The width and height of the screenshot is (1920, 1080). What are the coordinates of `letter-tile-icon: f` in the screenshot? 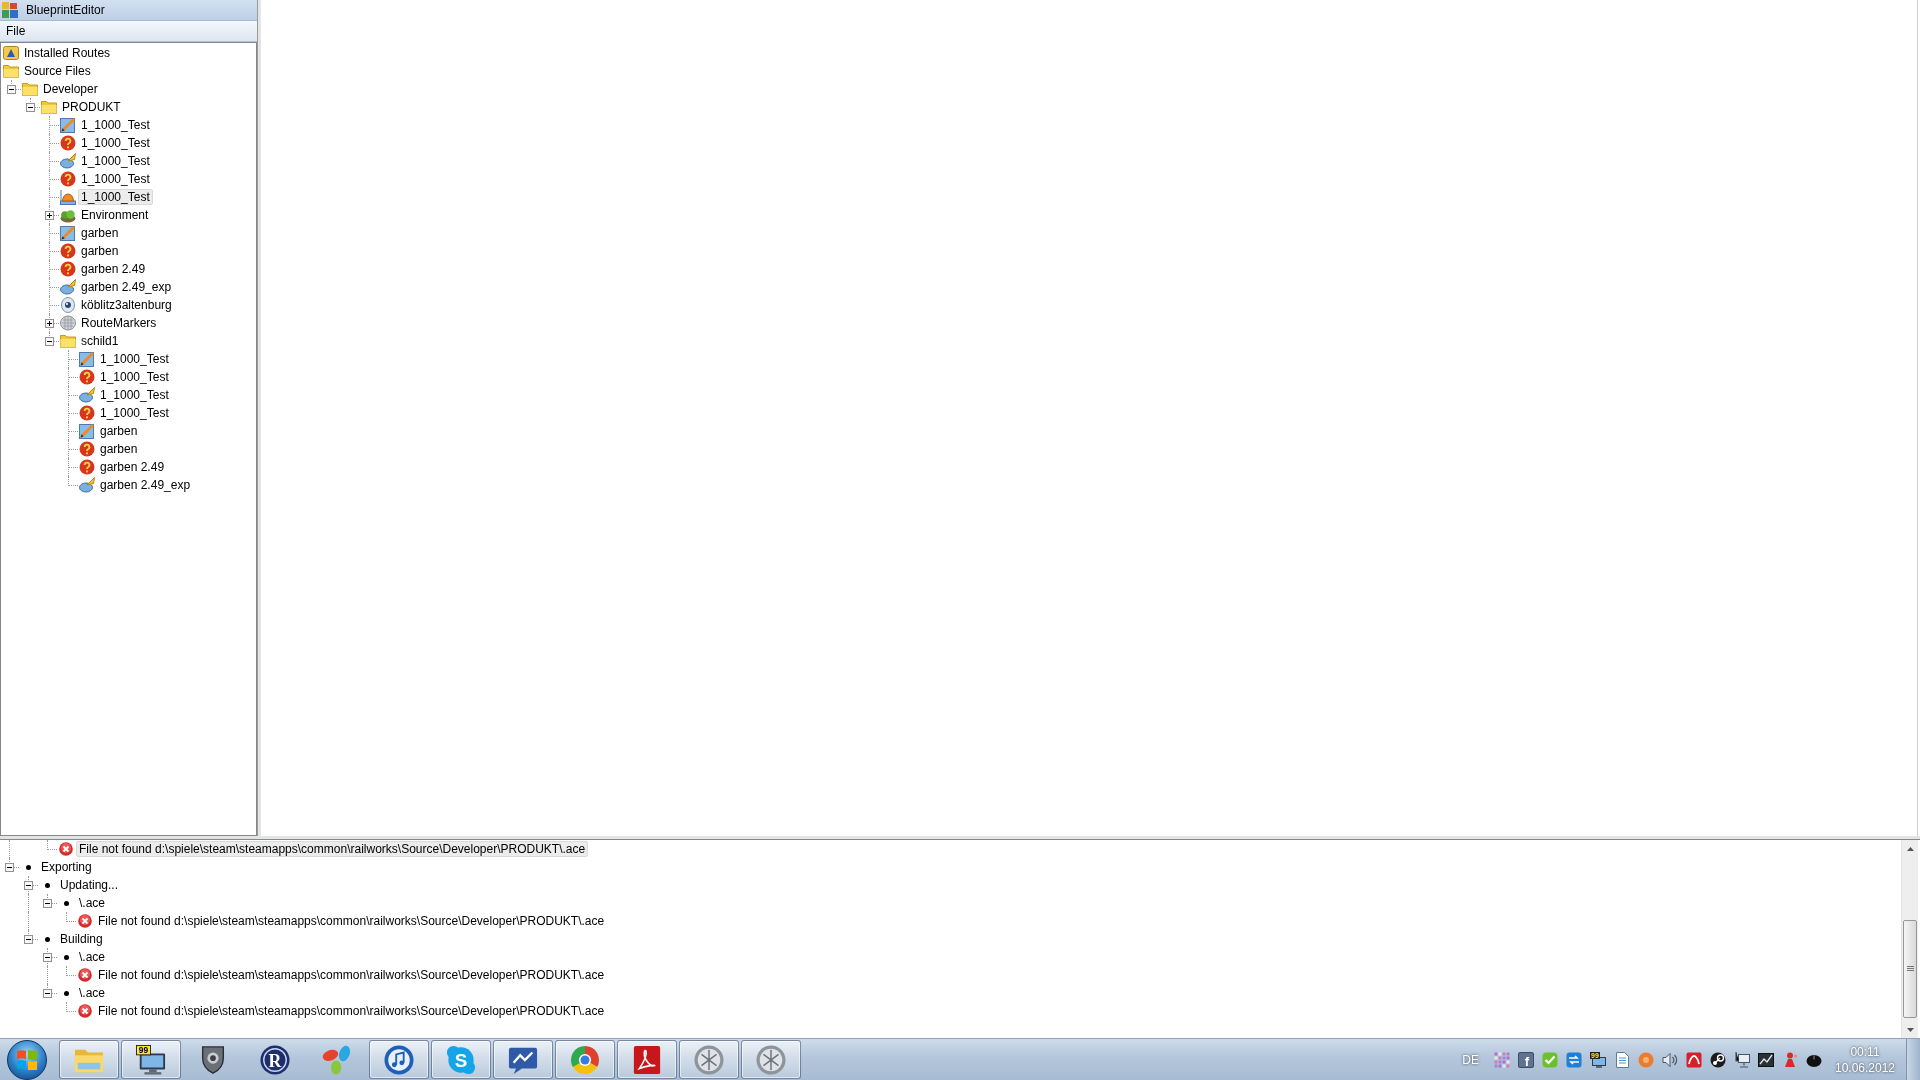 It's located at (1526, 1059).